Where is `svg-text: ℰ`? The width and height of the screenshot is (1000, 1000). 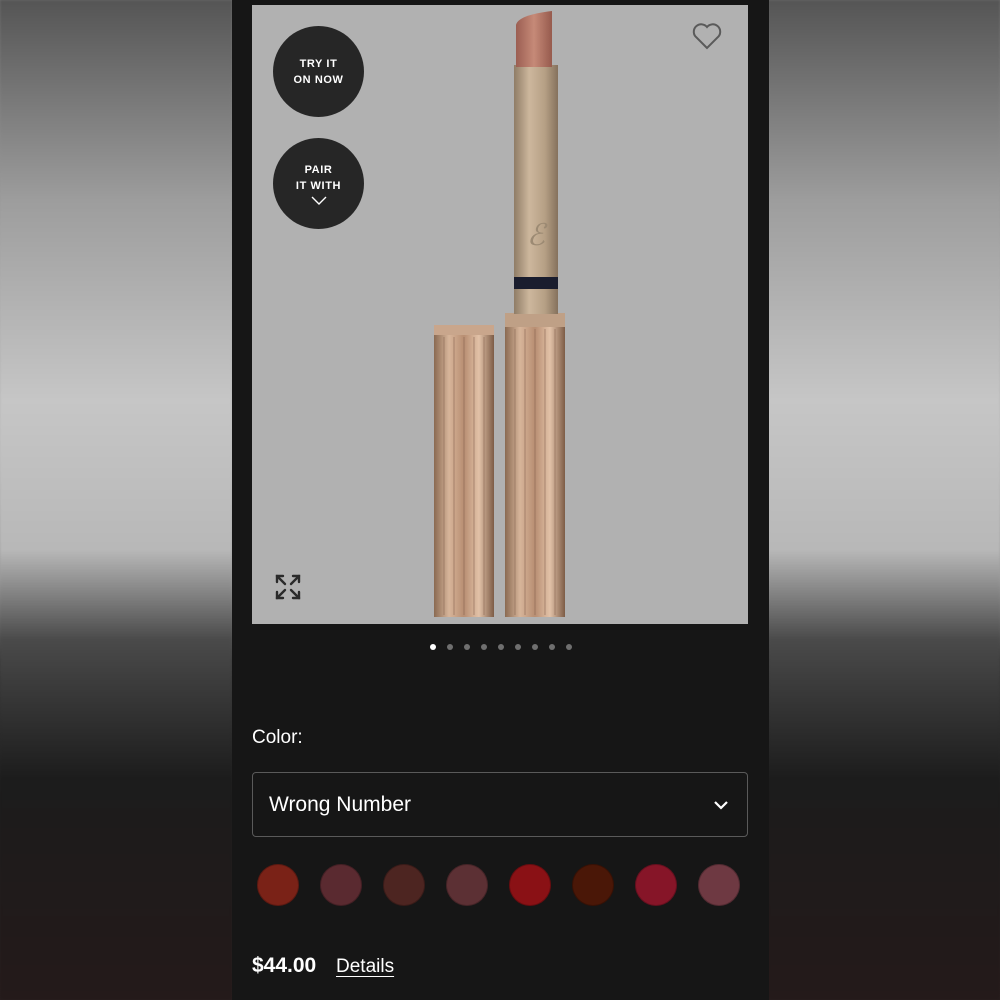 svg-text: ℰ is located at coordinates (537, 235).